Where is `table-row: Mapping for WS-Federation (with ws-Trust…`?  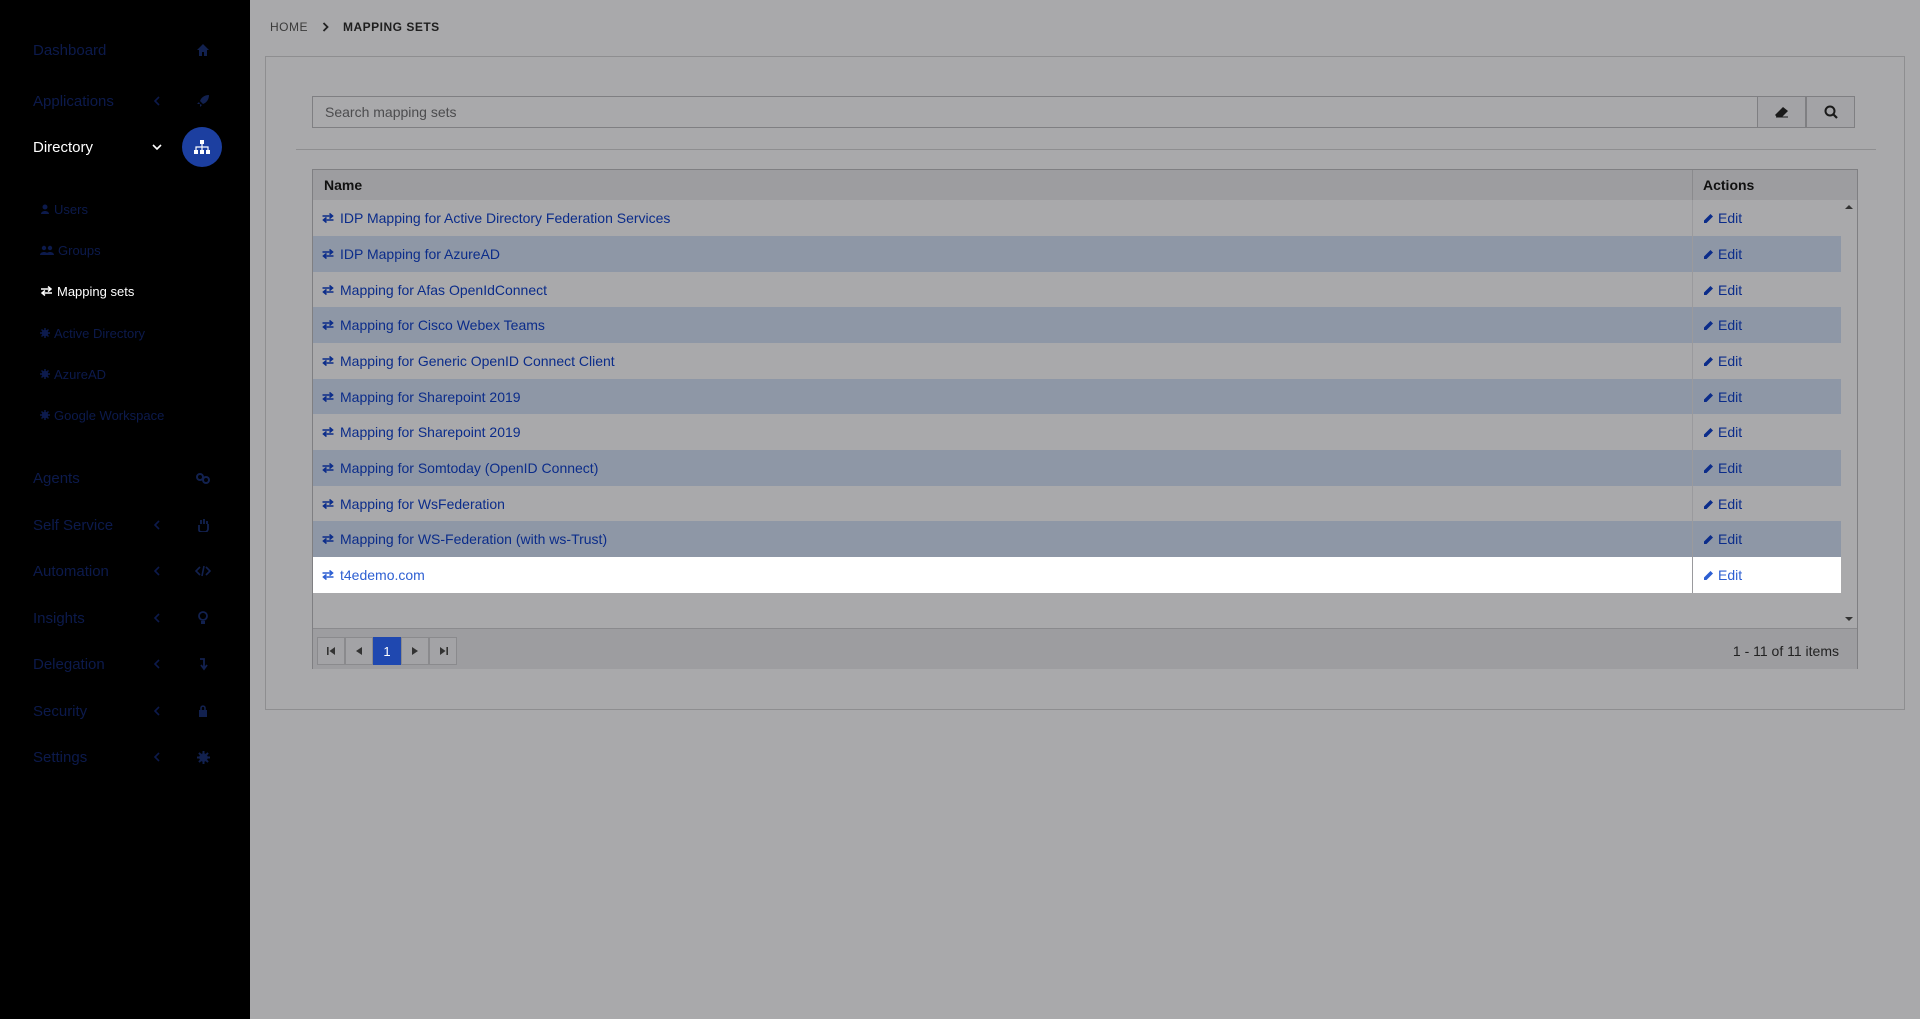 table-row: Mapping for WS-Federation (with ws-Trust… is located at coordinates (1077, 539).